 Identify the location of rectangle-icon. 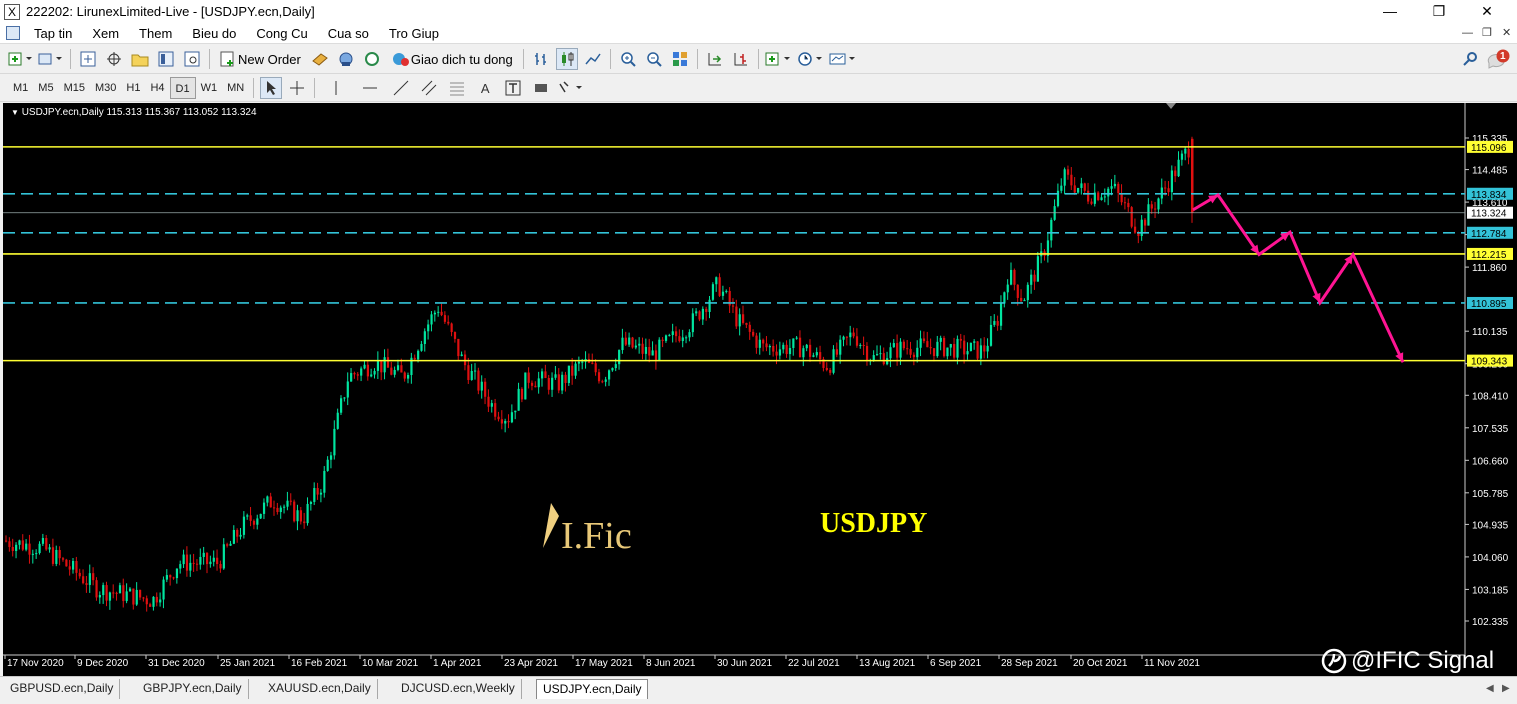
(541, 88).